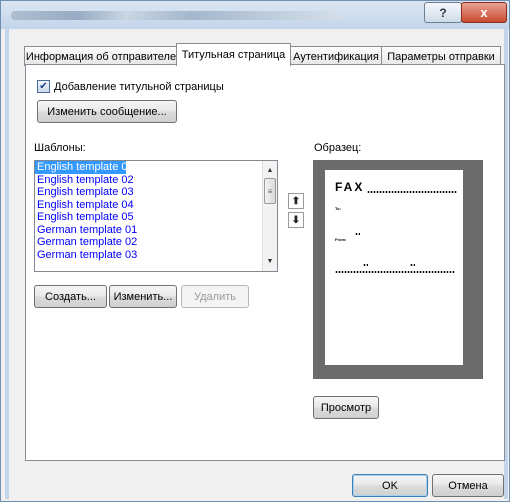 The width and height of the screenshot is (510, 502). What do you see at coordinates (256, 483) in the screenshot?
I see `dialog-footer` at bounding box center [256, 483].